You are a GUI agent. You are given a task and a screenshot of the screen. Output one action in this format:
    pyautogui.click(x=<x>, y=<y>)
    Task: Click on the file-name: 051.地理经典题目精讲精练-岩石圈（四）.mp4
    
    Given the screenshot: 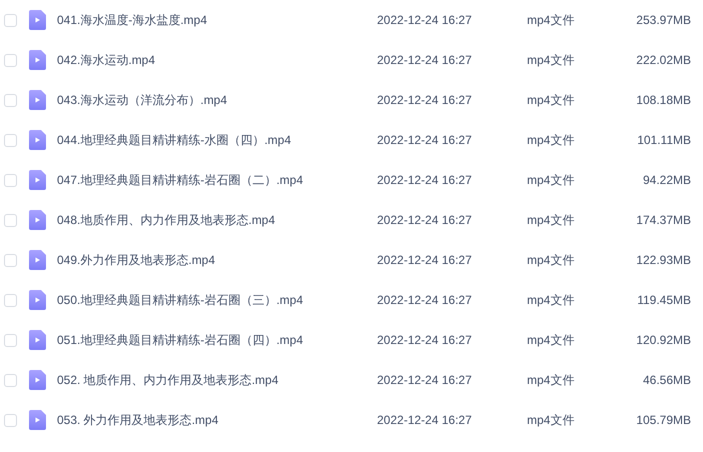 What is the action you would take?
    pyautogui.click(x=180, y=340)
    